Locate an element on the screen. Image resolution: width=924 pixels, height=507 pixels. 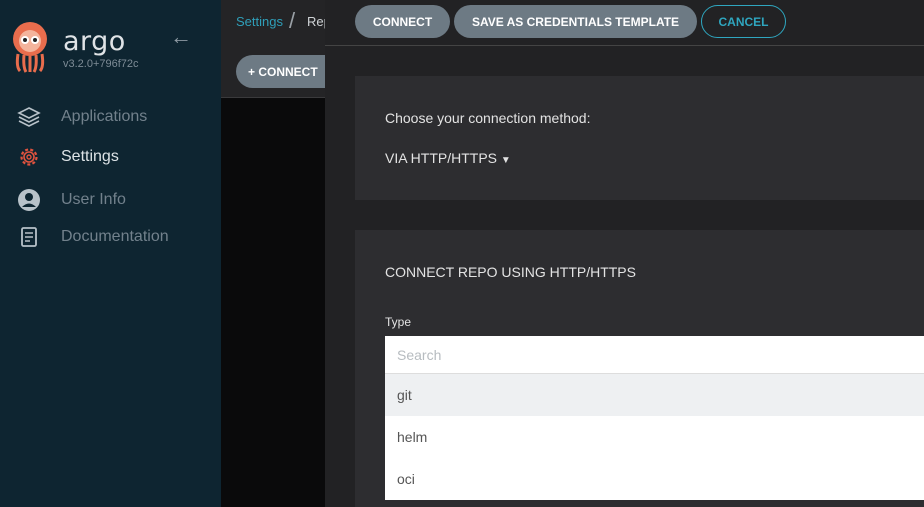
connection-method-value: VIA HTTP/HTTPS is located at coordinates (441, 158).